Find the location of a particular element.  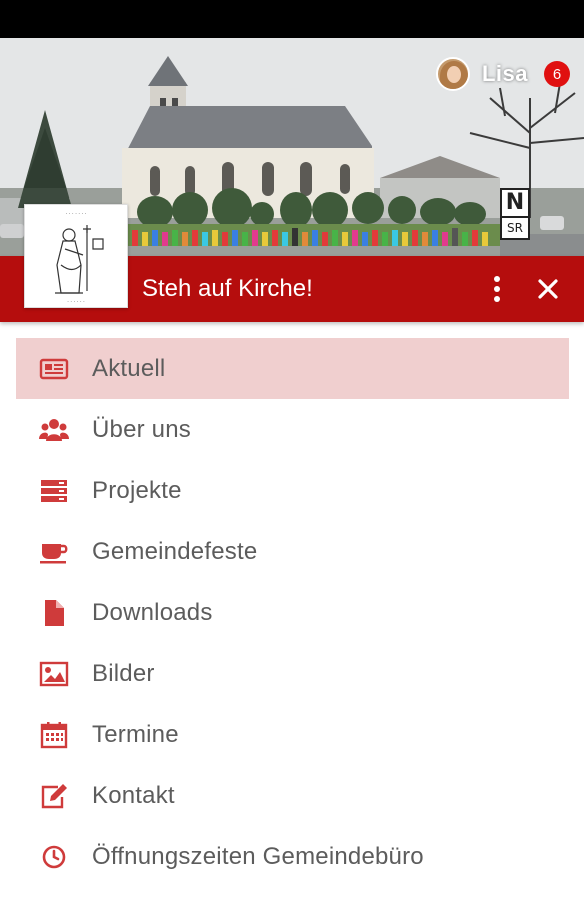

status-bar is located at coordinates (292, 19).